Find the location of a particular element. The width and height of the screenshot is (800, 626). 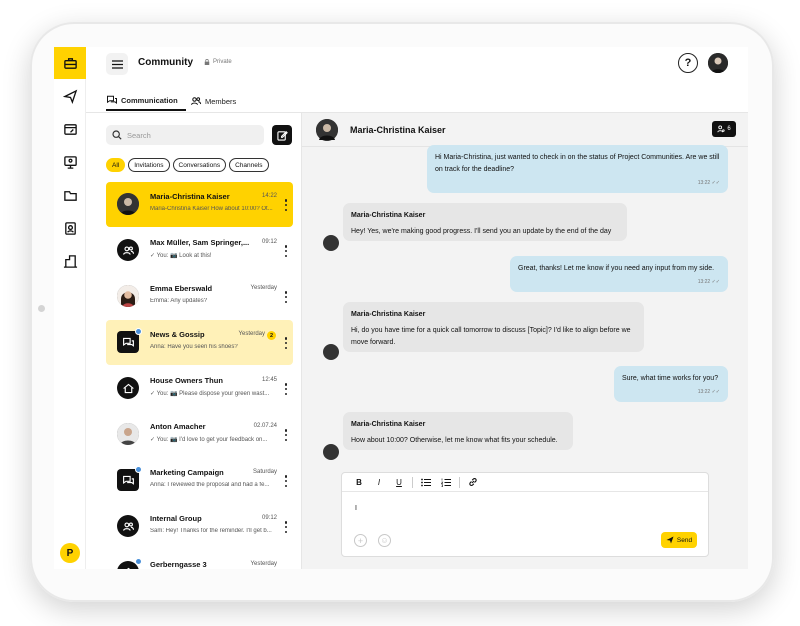

lock-icon is located at coordinates (207, 62).